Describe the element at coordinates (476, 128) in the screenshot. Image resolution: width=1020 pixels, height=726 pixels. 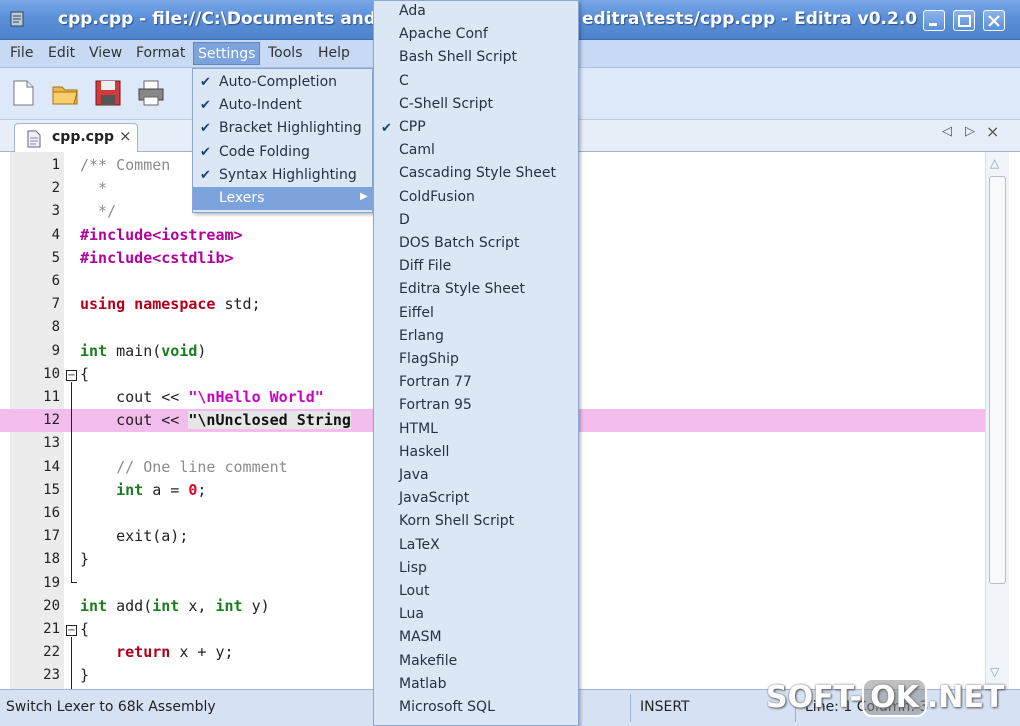
I see `lexer-item: ✔ CPP` at that location.